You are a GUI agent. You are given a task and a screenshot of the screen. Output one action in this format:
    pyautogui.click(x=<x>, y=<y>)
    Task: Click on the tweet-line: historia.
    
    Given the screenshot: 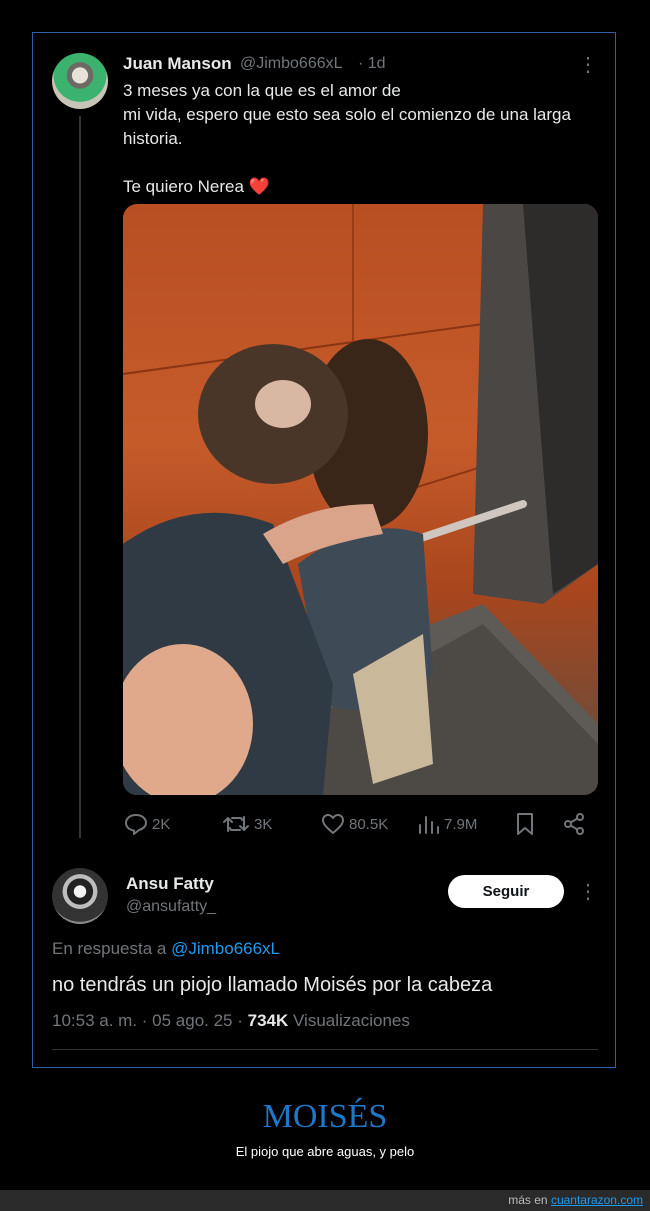 What is the action you would take?
    pyautogui.click(x=153, y=138)
    